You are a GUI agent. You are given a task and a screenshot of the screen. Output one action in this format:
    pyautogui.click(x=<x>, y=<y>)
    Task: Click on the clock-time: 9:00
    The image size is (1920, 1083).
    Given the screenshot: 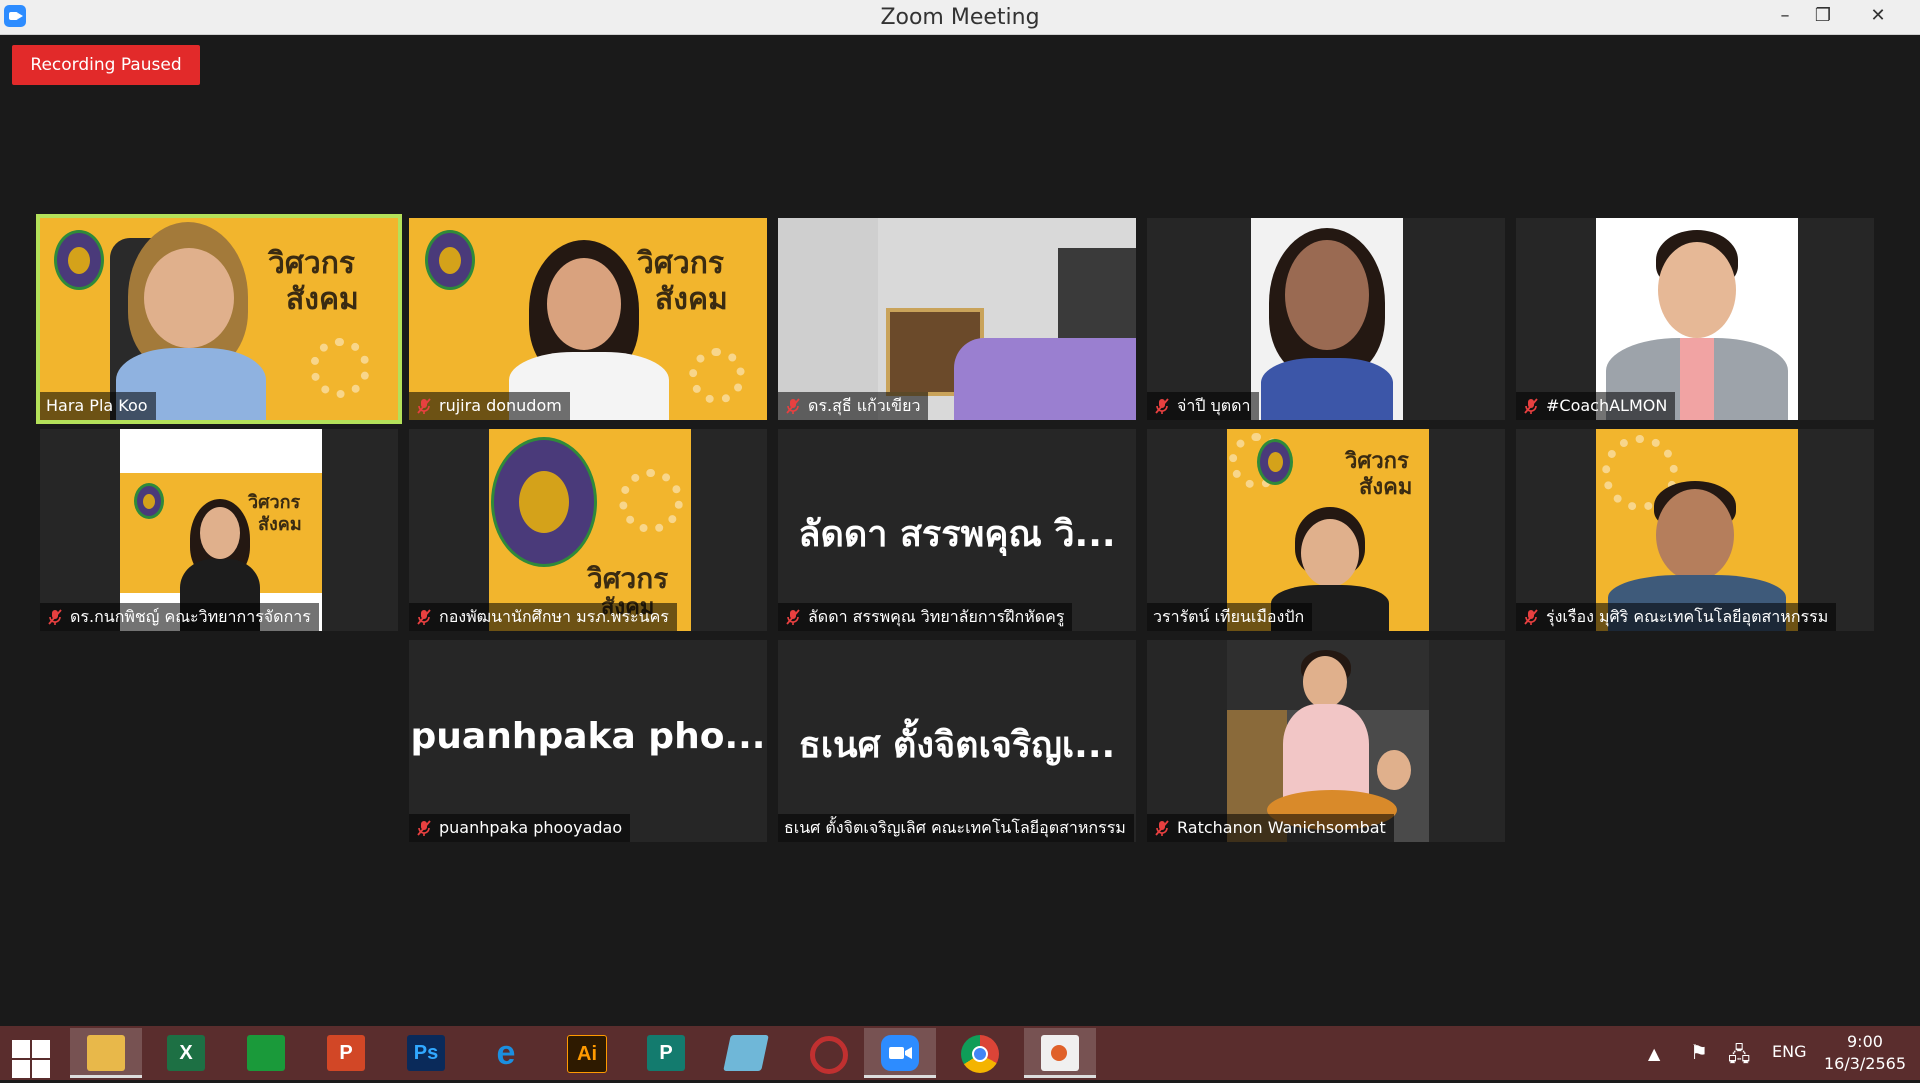 What is the action you would take?
    pyautogui.click(x=1865, y=1041)
    